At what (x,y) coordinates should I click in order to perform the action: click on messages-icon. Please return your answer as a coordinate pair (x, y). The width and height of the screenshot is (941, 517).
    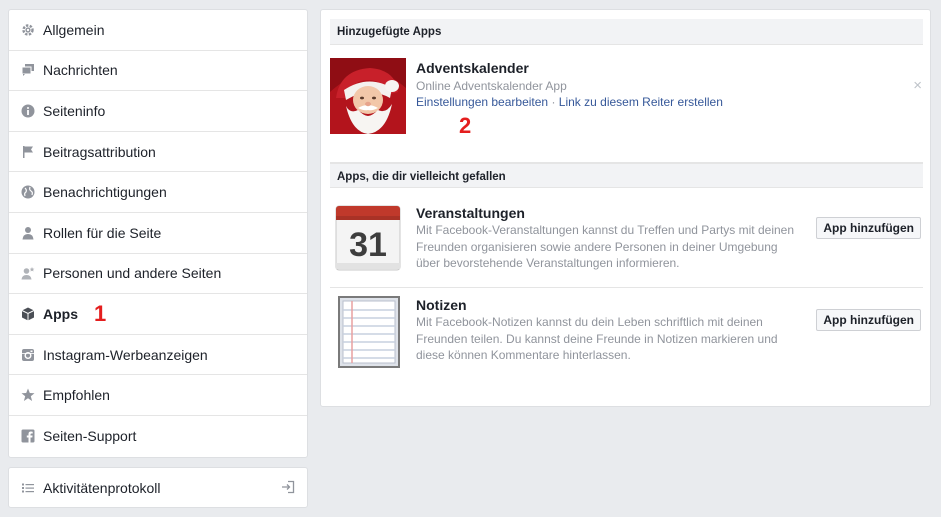
    Looking at the image, I should click on (28, 70).